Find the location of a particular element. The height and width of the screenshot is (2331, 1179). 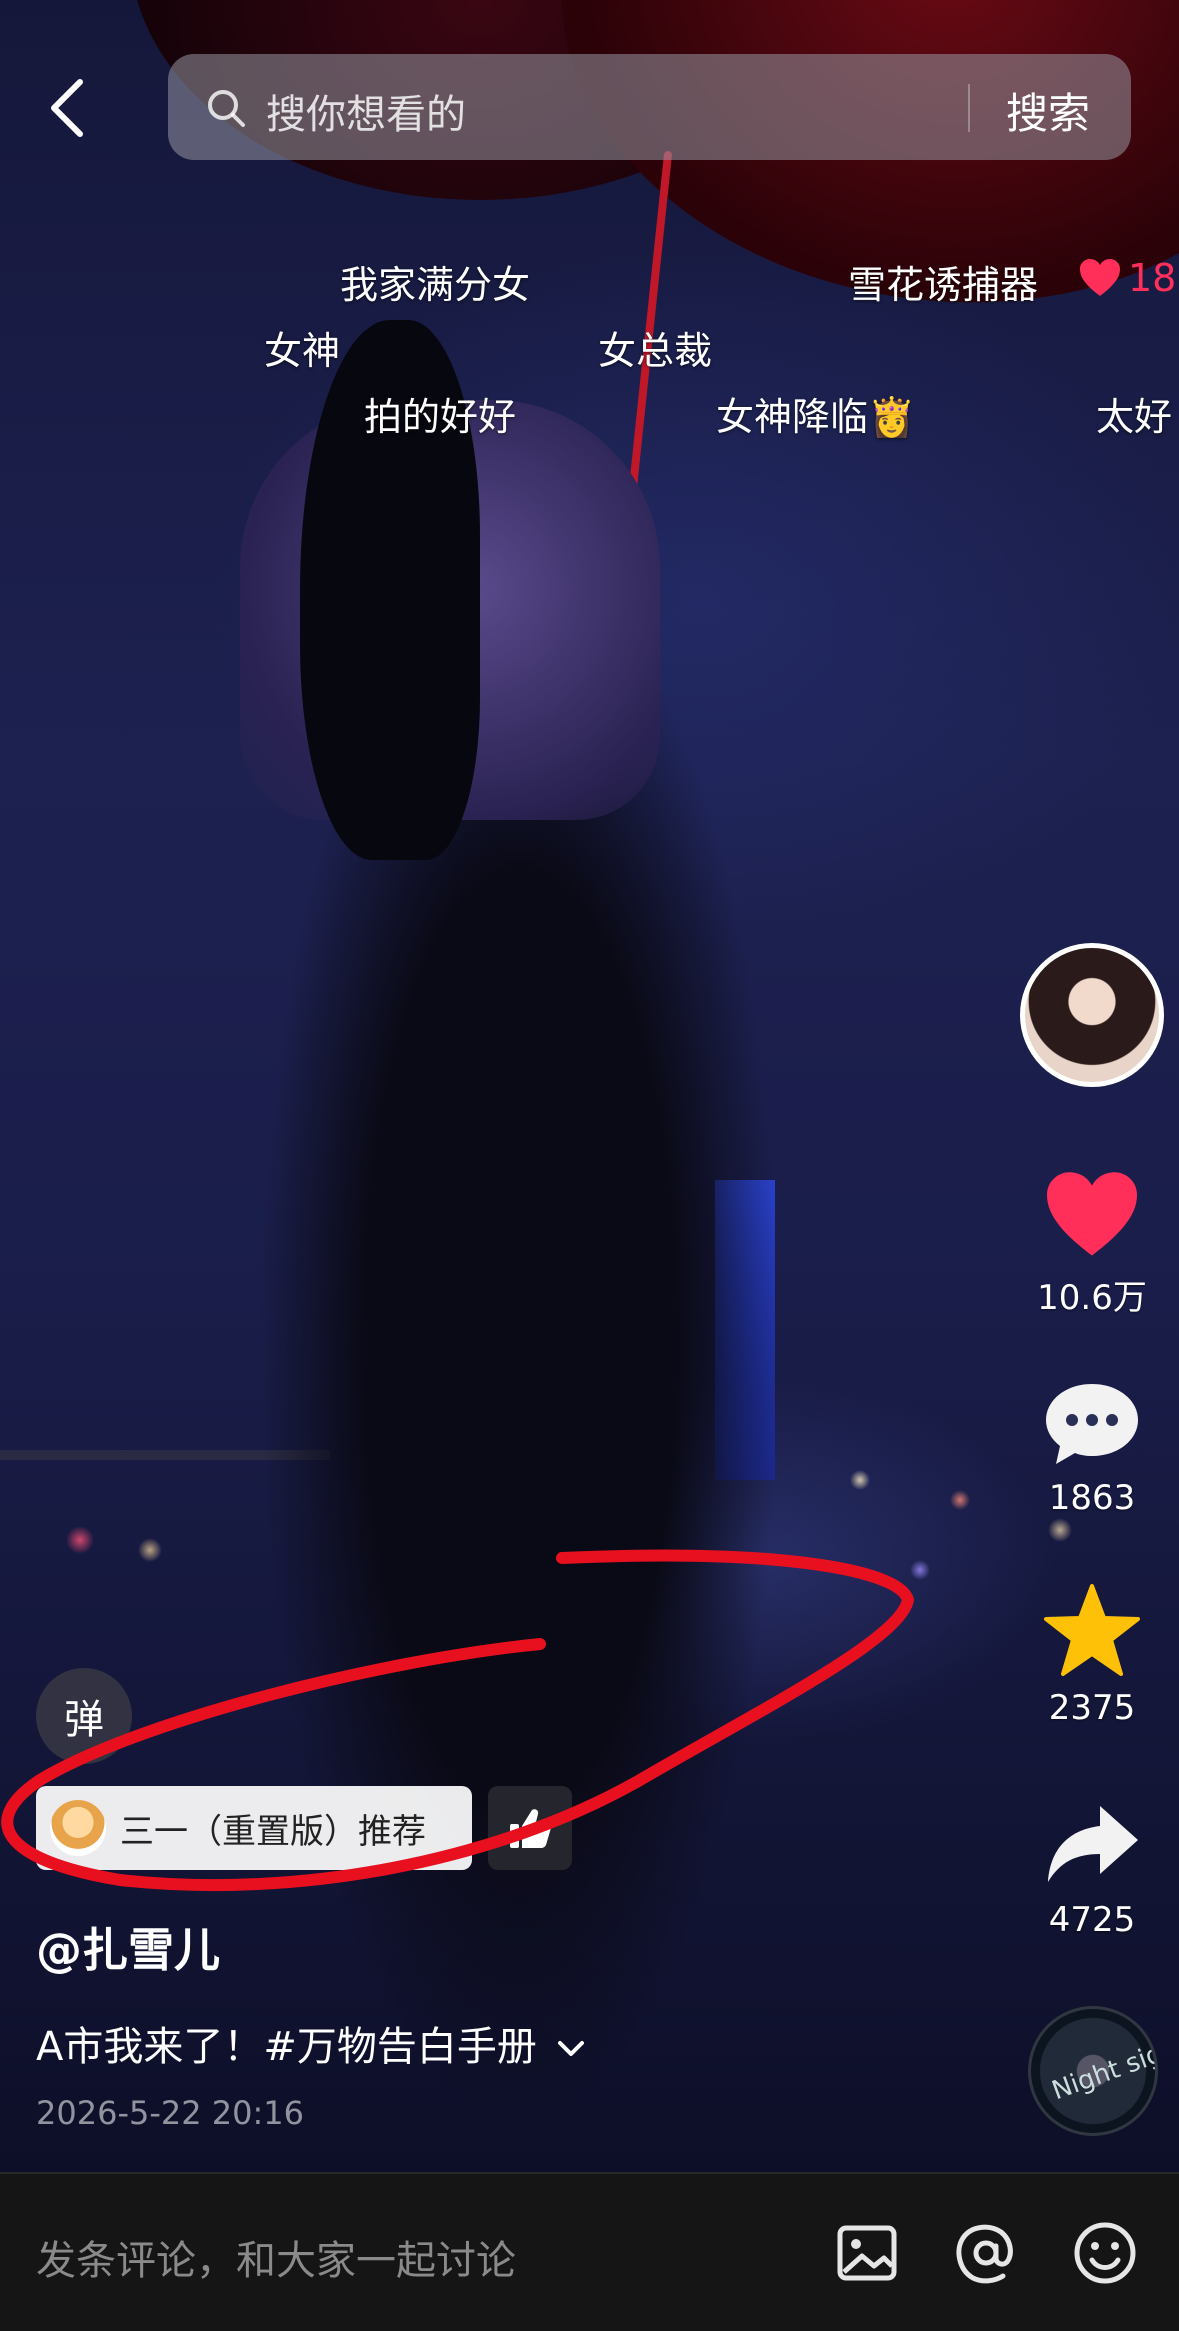

back-button is located at coordinates (69, 108).